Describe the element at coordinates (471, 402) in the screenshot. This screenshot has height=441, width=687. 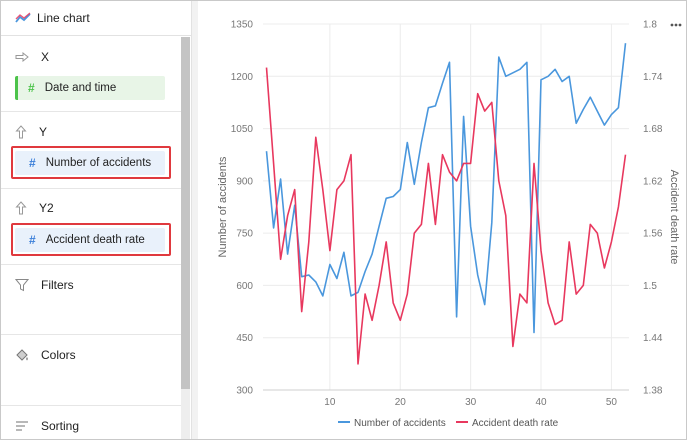
I see `x-tick-label: 30` at that location.